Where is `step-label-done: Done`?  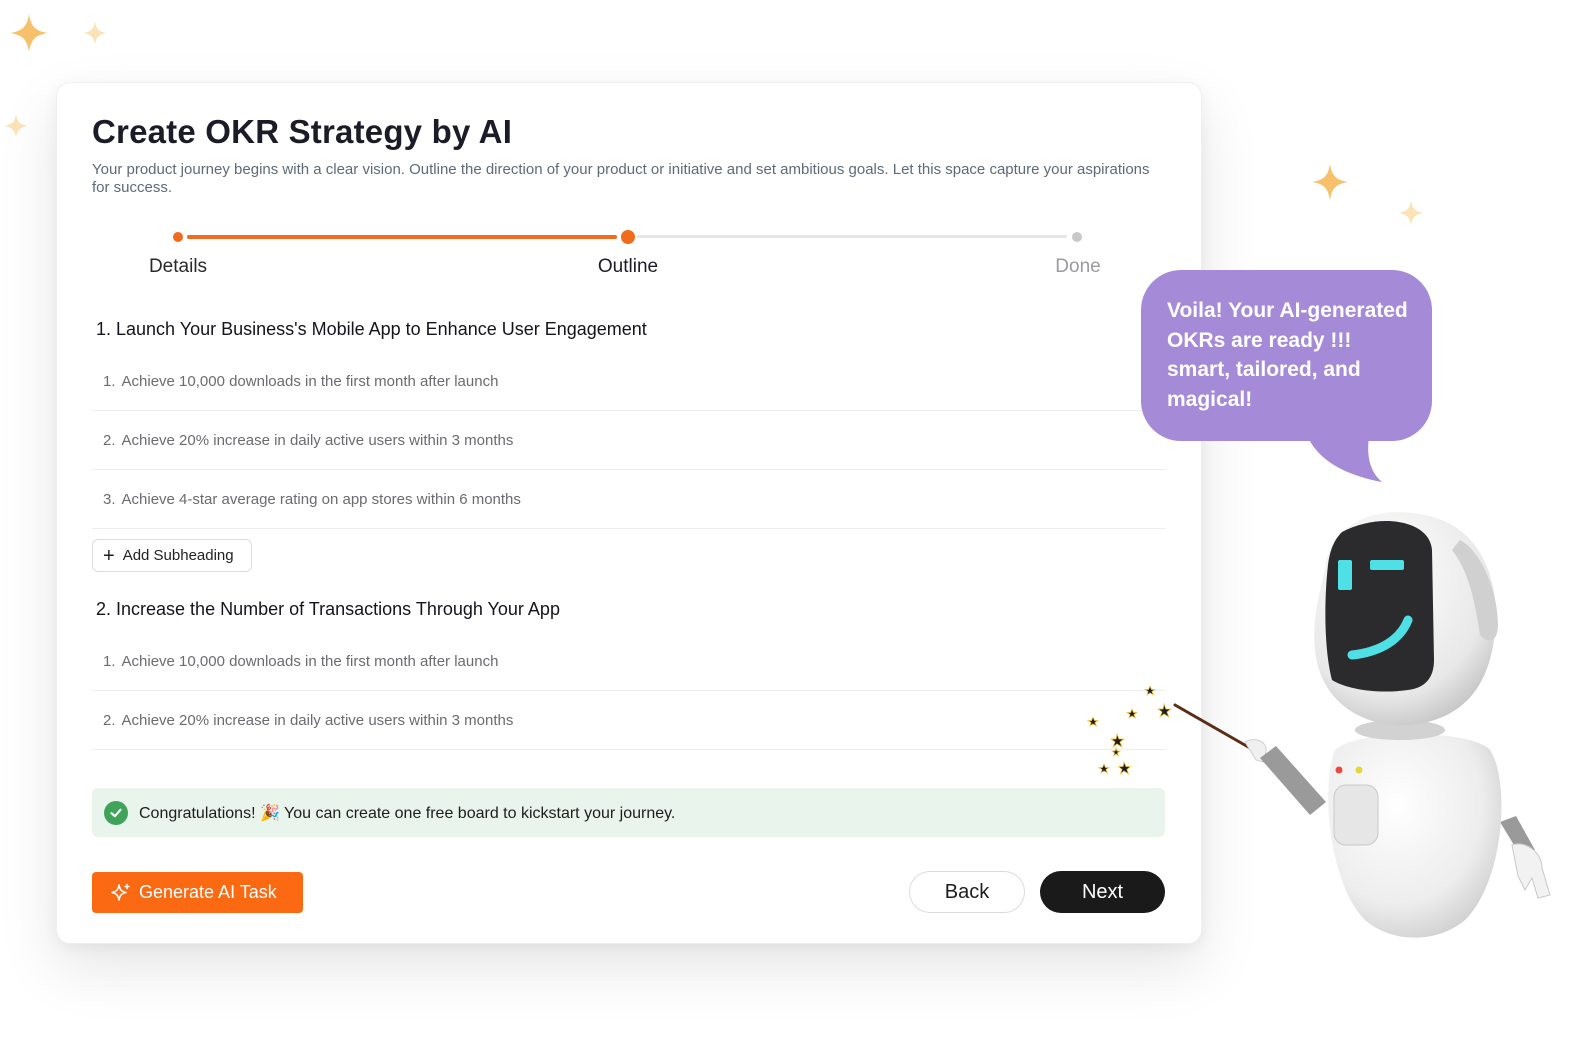 step-label-done: Done is located at coordinates (1077, 267).